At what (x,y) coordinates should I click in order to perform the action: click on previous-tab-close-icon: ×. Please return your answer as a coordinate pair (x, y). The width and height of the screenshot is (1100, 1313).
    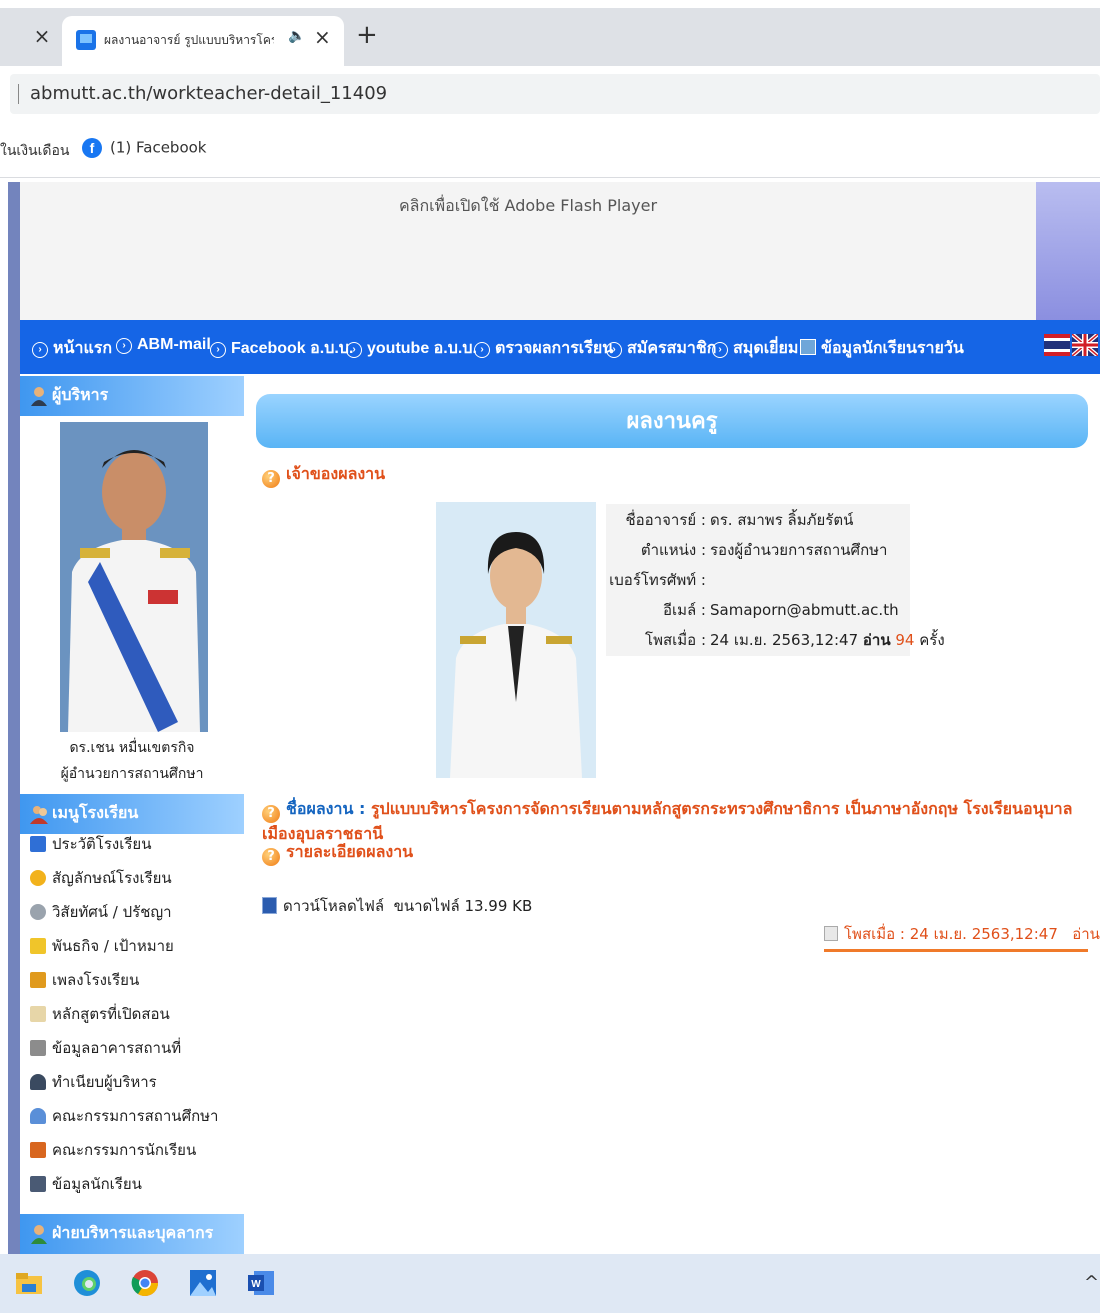
    Looking at the image, I should click on (42, 36).